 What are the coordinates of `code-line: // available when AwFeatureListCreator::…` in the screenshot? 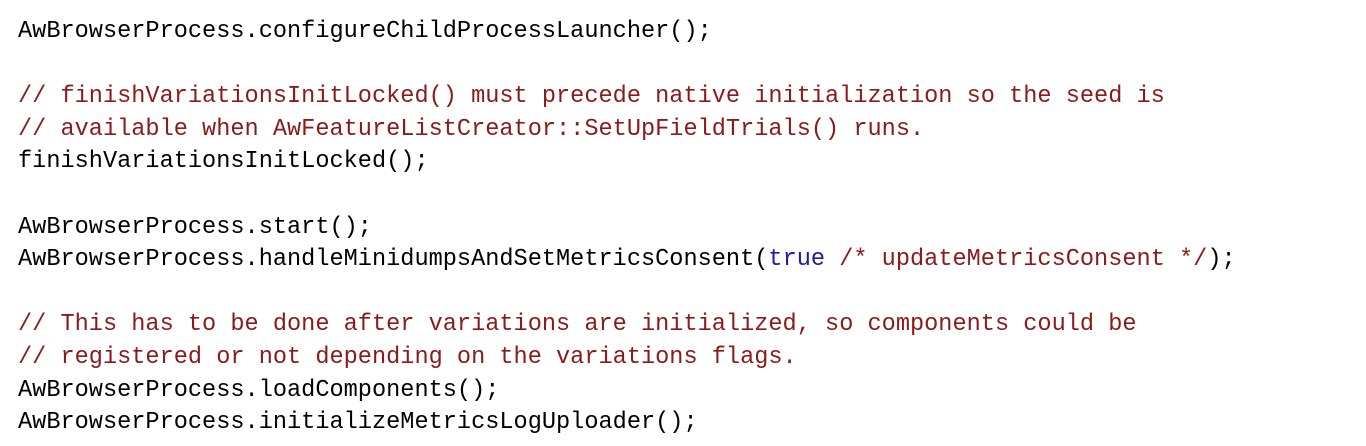 It's located at (627, 130).